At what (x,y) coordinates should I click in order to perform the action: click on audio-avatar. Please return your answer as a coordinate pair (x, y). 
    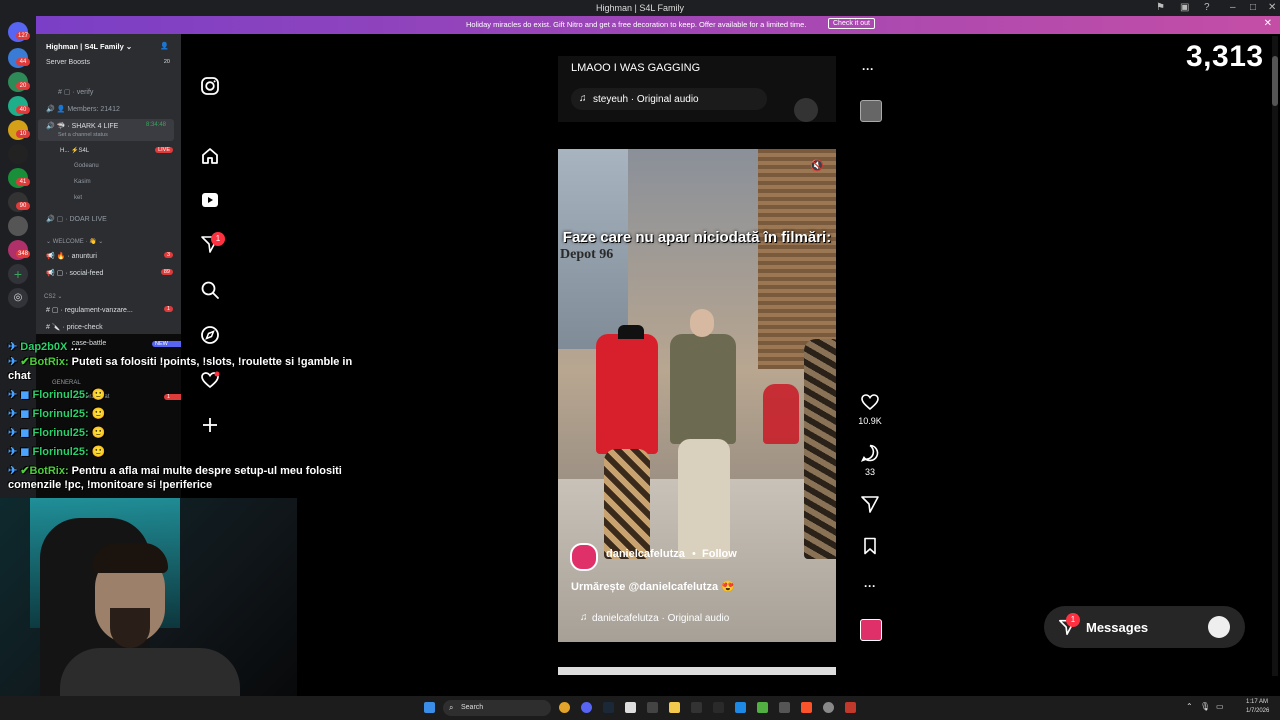
    Looking at the image, I should click on (806, 110).